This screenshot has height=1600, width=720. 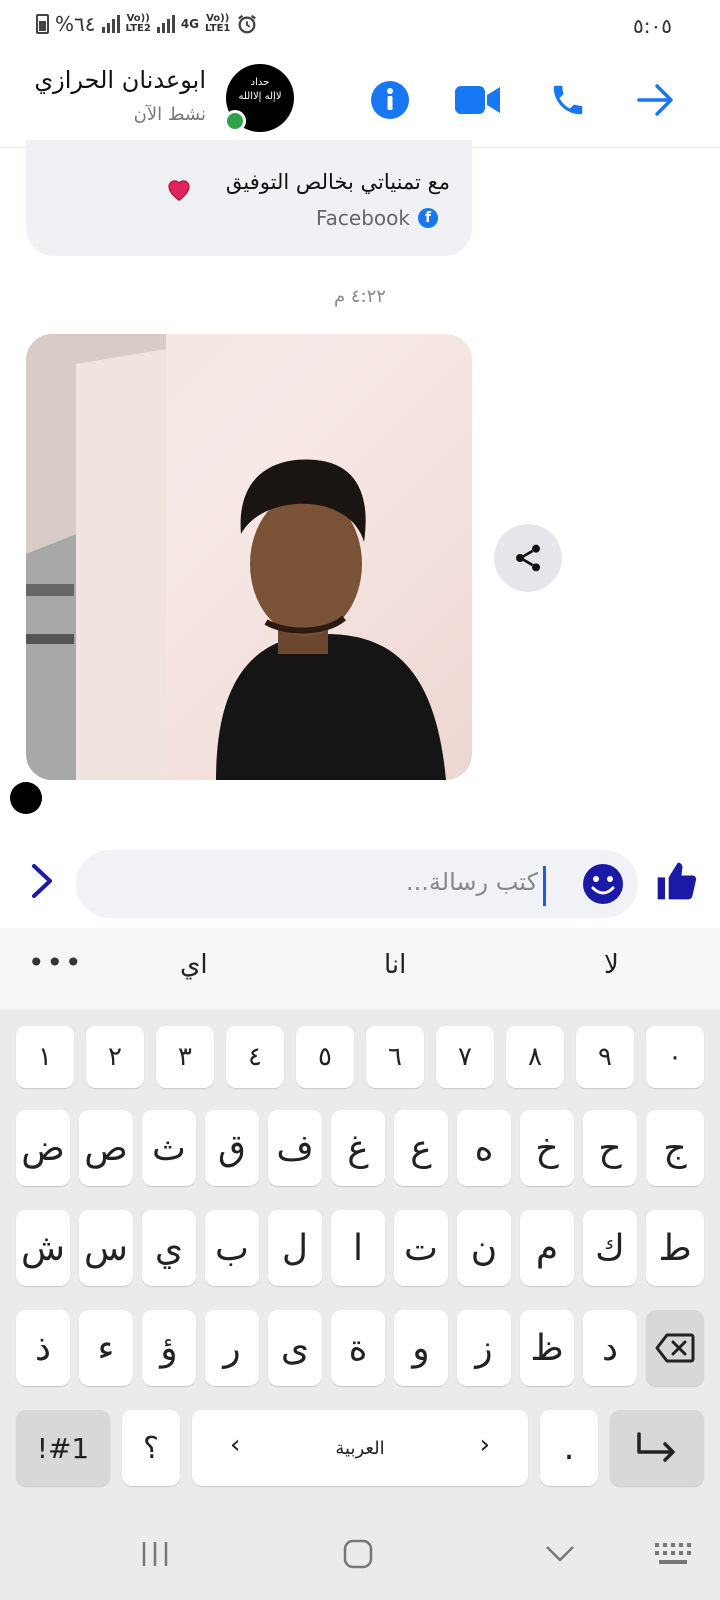 What do you see at coordinates (295, 1248) in the screenshot?
I see `key-lam: ل` at bounding box center [295, 1248].